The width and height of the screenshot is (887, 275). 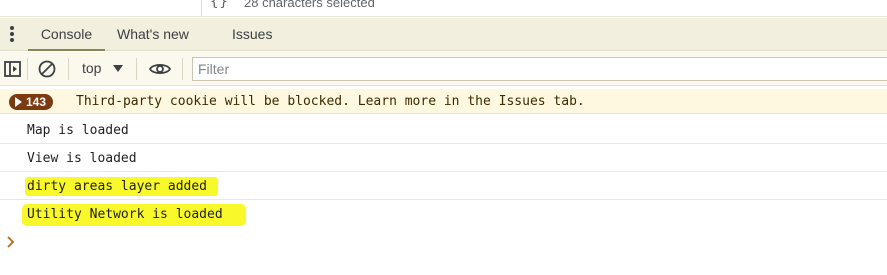 I want to click on message-text: Utility Network is loaded, so click(x=125, y=214).